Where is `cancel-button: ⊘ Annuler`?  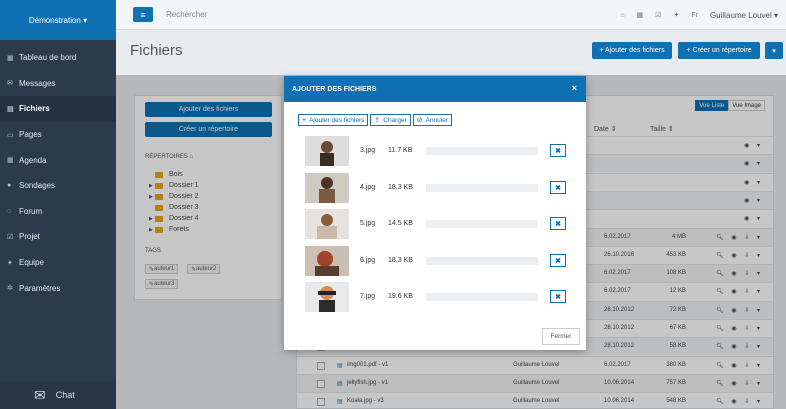
cancel-button: ⊘ Annuler is located at coordinates (432, 120).